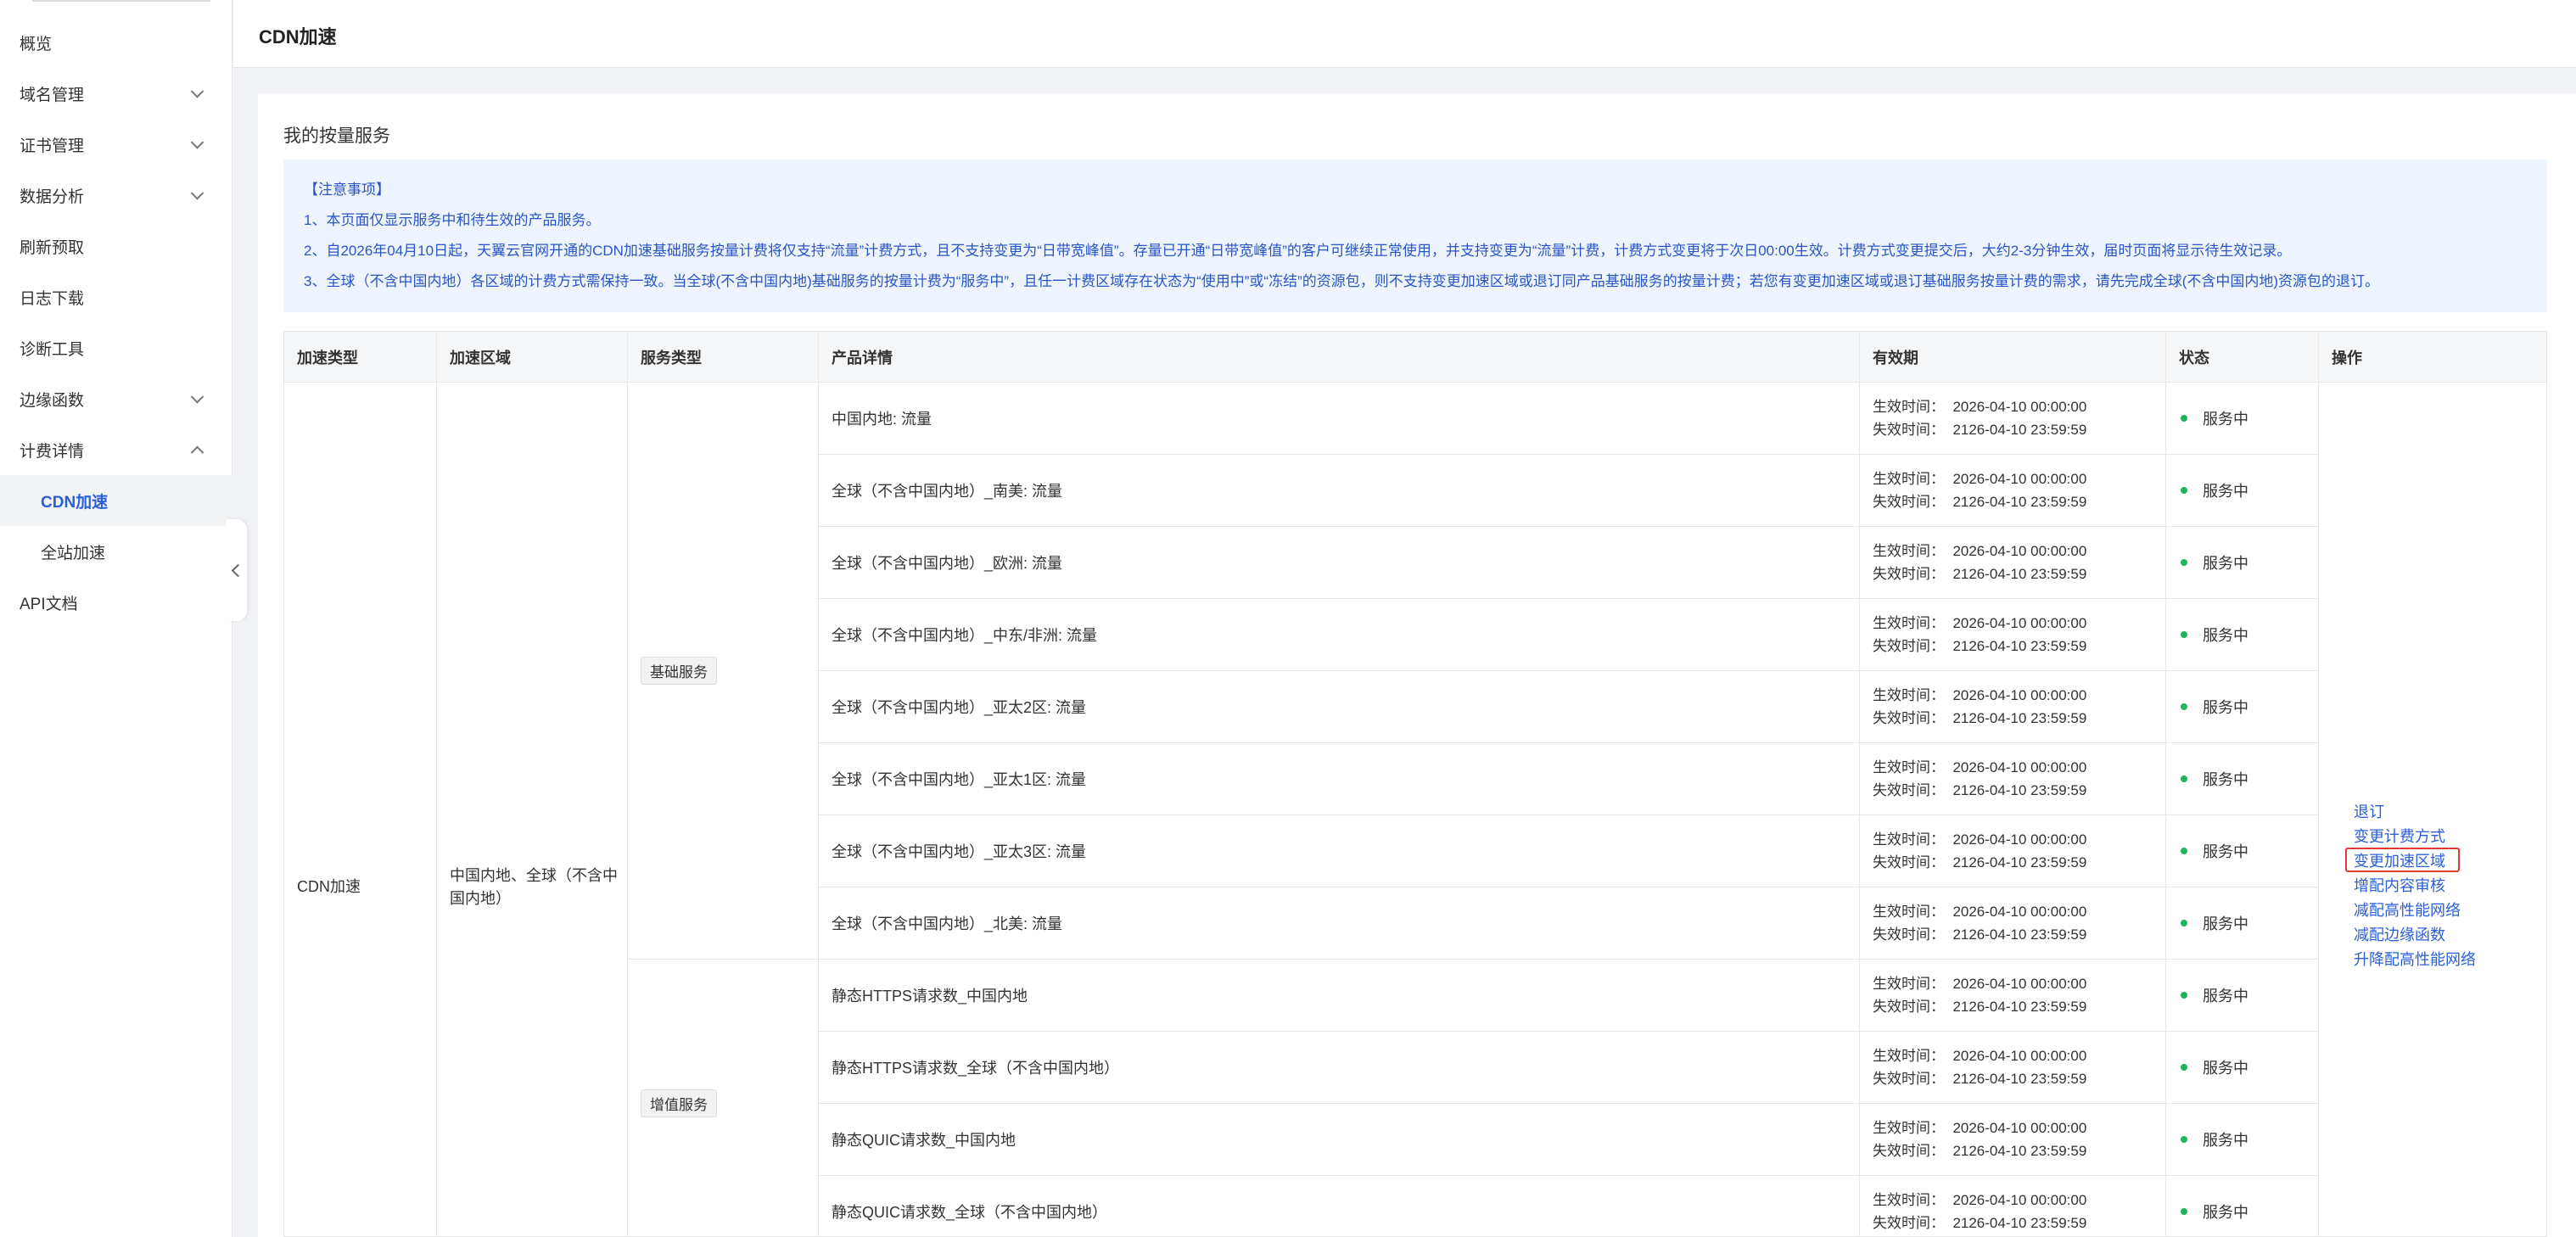 This screenshot has height=1237, width=2576. What do you see at coordinates (329, 886) in the screenshot?
I see `acceleration-type-value: CDN加速` at bounding box center [329, 886].